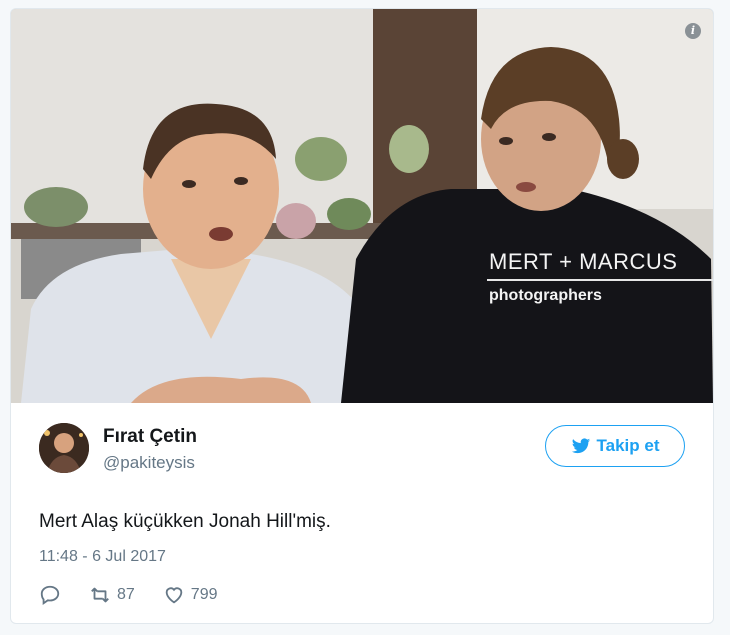 The image size is (730, 635). I want to click on reply-icon, so click(50, 595).